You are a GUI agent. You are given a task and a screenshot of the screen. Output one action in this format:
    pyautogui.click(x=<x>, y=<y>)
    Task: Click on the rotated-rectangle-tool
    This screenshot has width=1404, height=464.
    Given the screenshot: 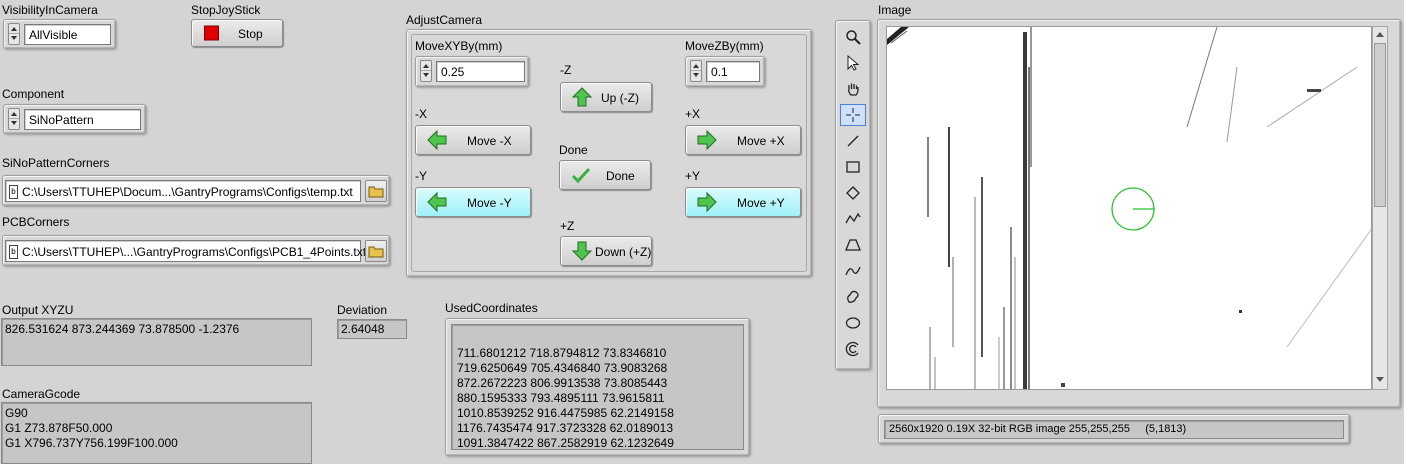 What is the action you would take?
    pyautogui.click(x=853, y=193)
    